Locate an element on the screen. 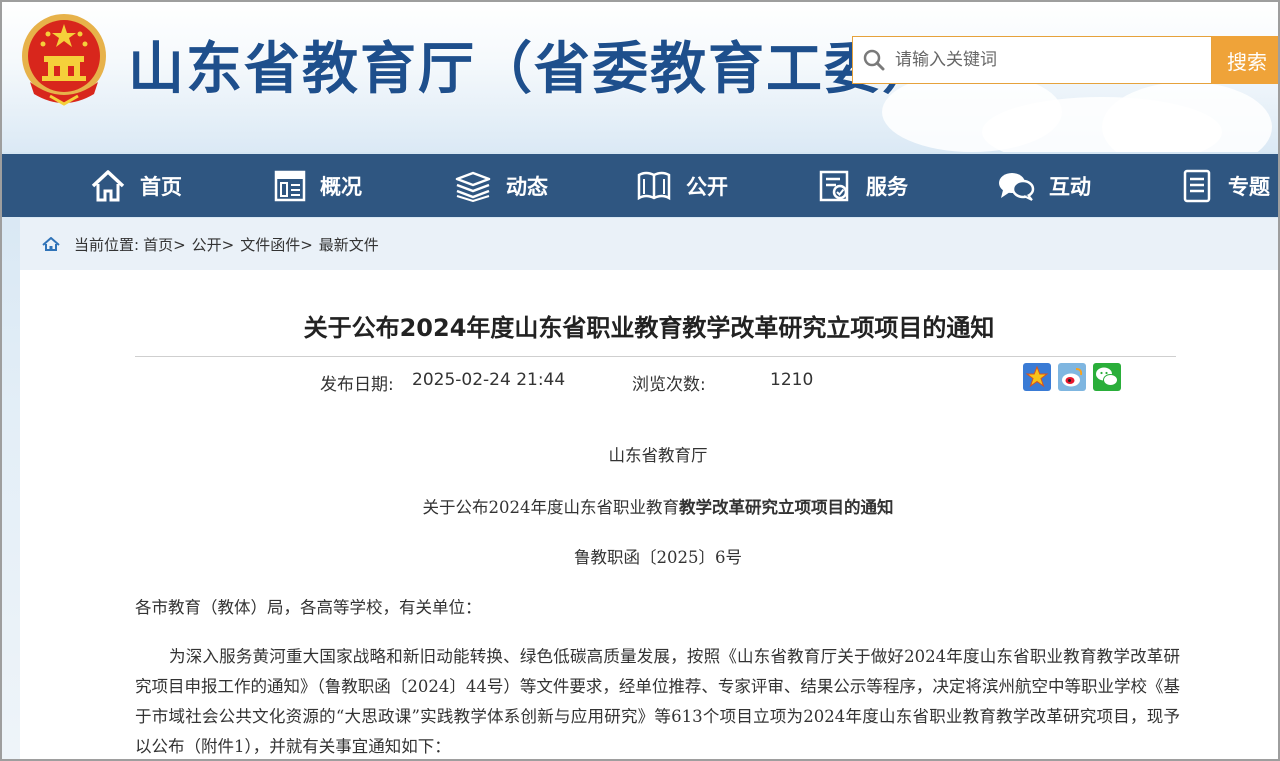  nav-item-news: 动态 is located at coordinates (501, 185).